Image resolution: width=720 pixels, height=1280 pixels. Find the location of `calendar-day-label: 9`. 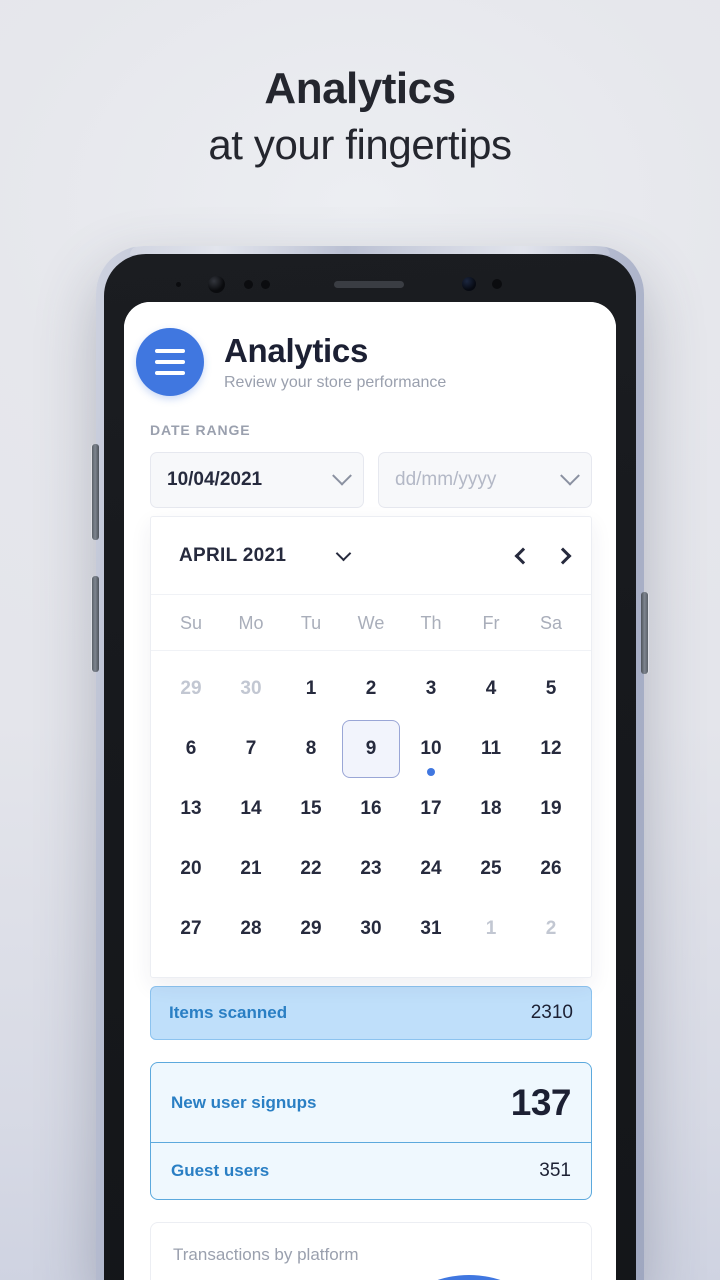

calendar-day-label: 9 is located at coordinates (371, 749).